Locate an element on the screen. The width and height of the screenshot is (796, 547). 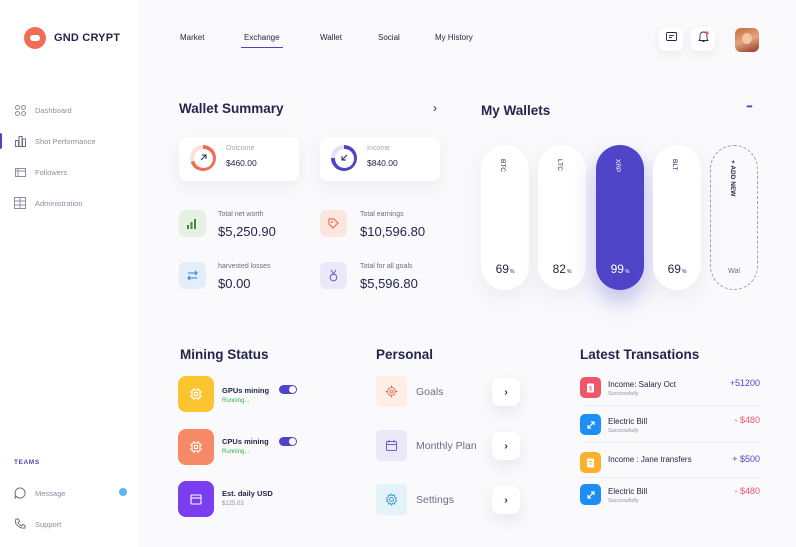
notification-badge is located at coordinates (123, 492).